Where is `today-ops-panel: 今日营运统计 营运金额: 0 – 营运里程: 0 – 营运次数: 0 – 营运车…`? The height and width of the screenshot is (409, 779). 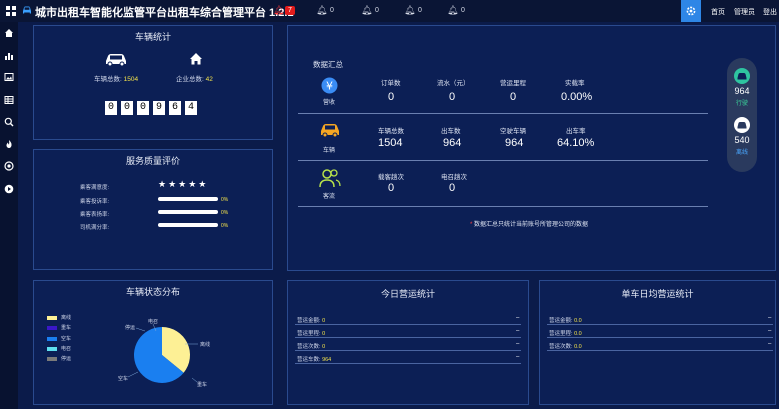 today-ops-panel: 今日营运统计 营运金额: 0 – 营运里程: 0 – 营运次数: 0 – 营运车… is located at coordinates (408, 342).